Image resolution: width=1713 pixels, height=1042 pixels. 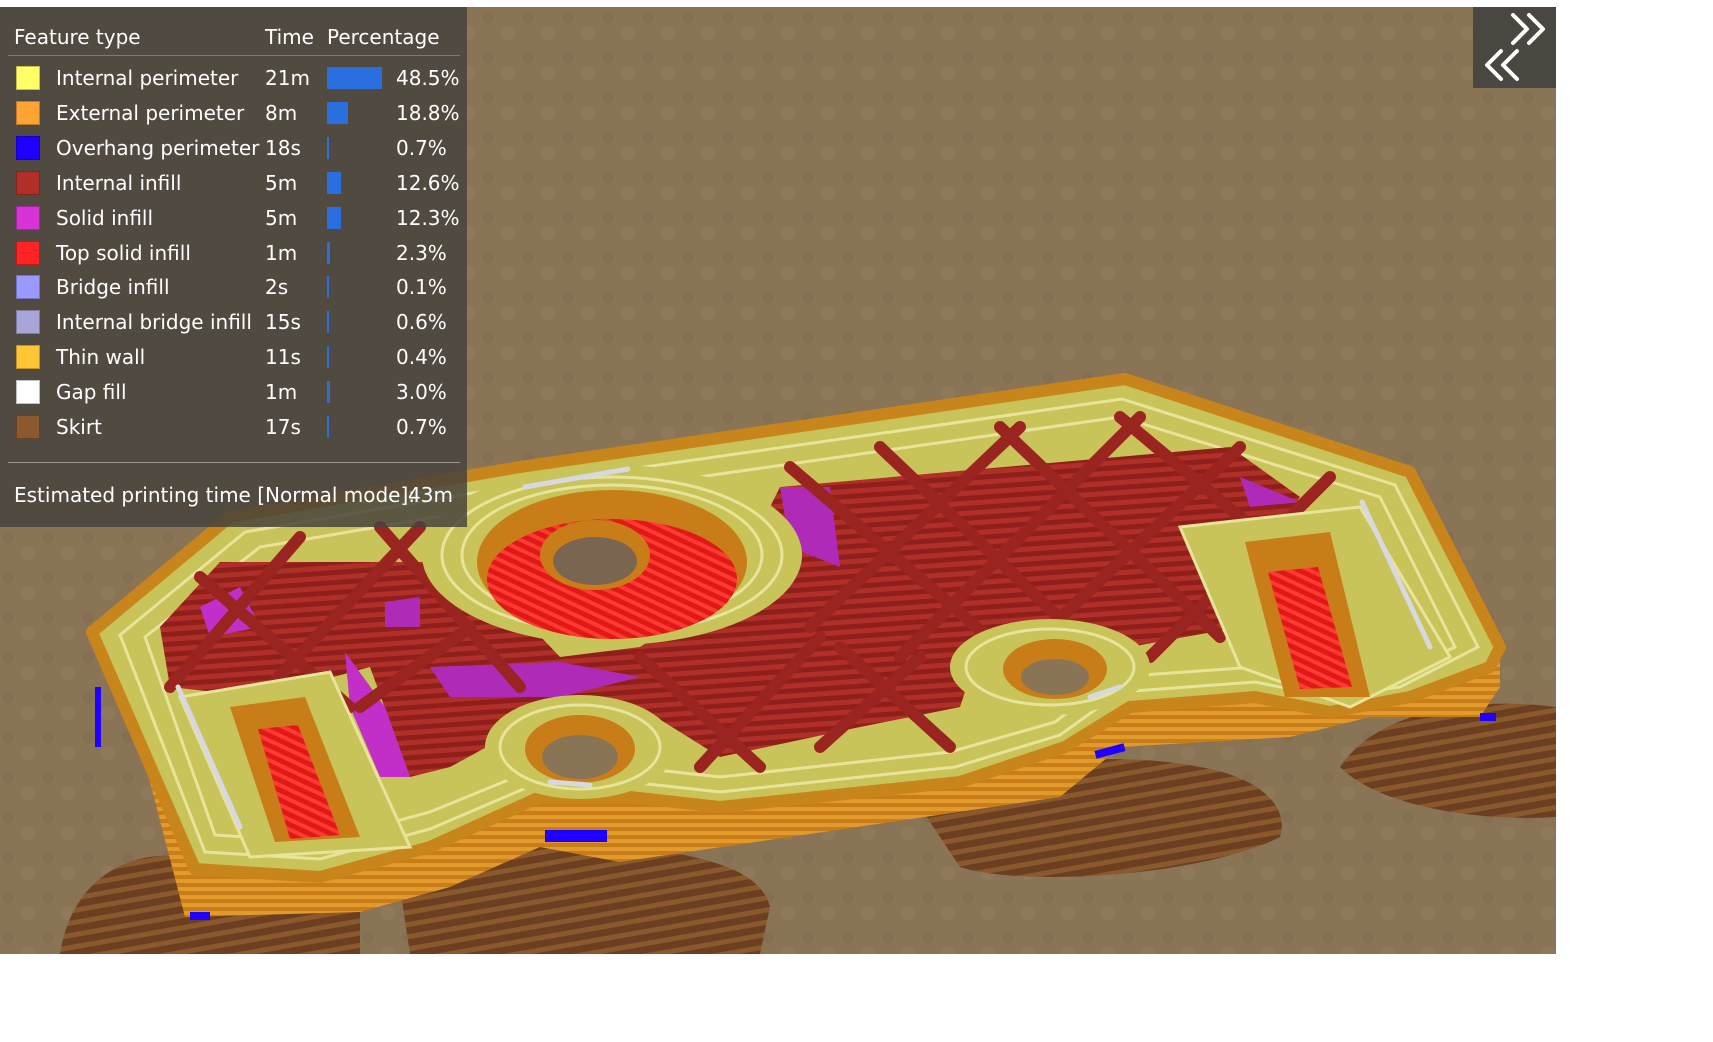 What do you see at coordinates (283, 357) in the screenshot?
I see `legend-feature-time: 11s` at bounding box center [283, 357].